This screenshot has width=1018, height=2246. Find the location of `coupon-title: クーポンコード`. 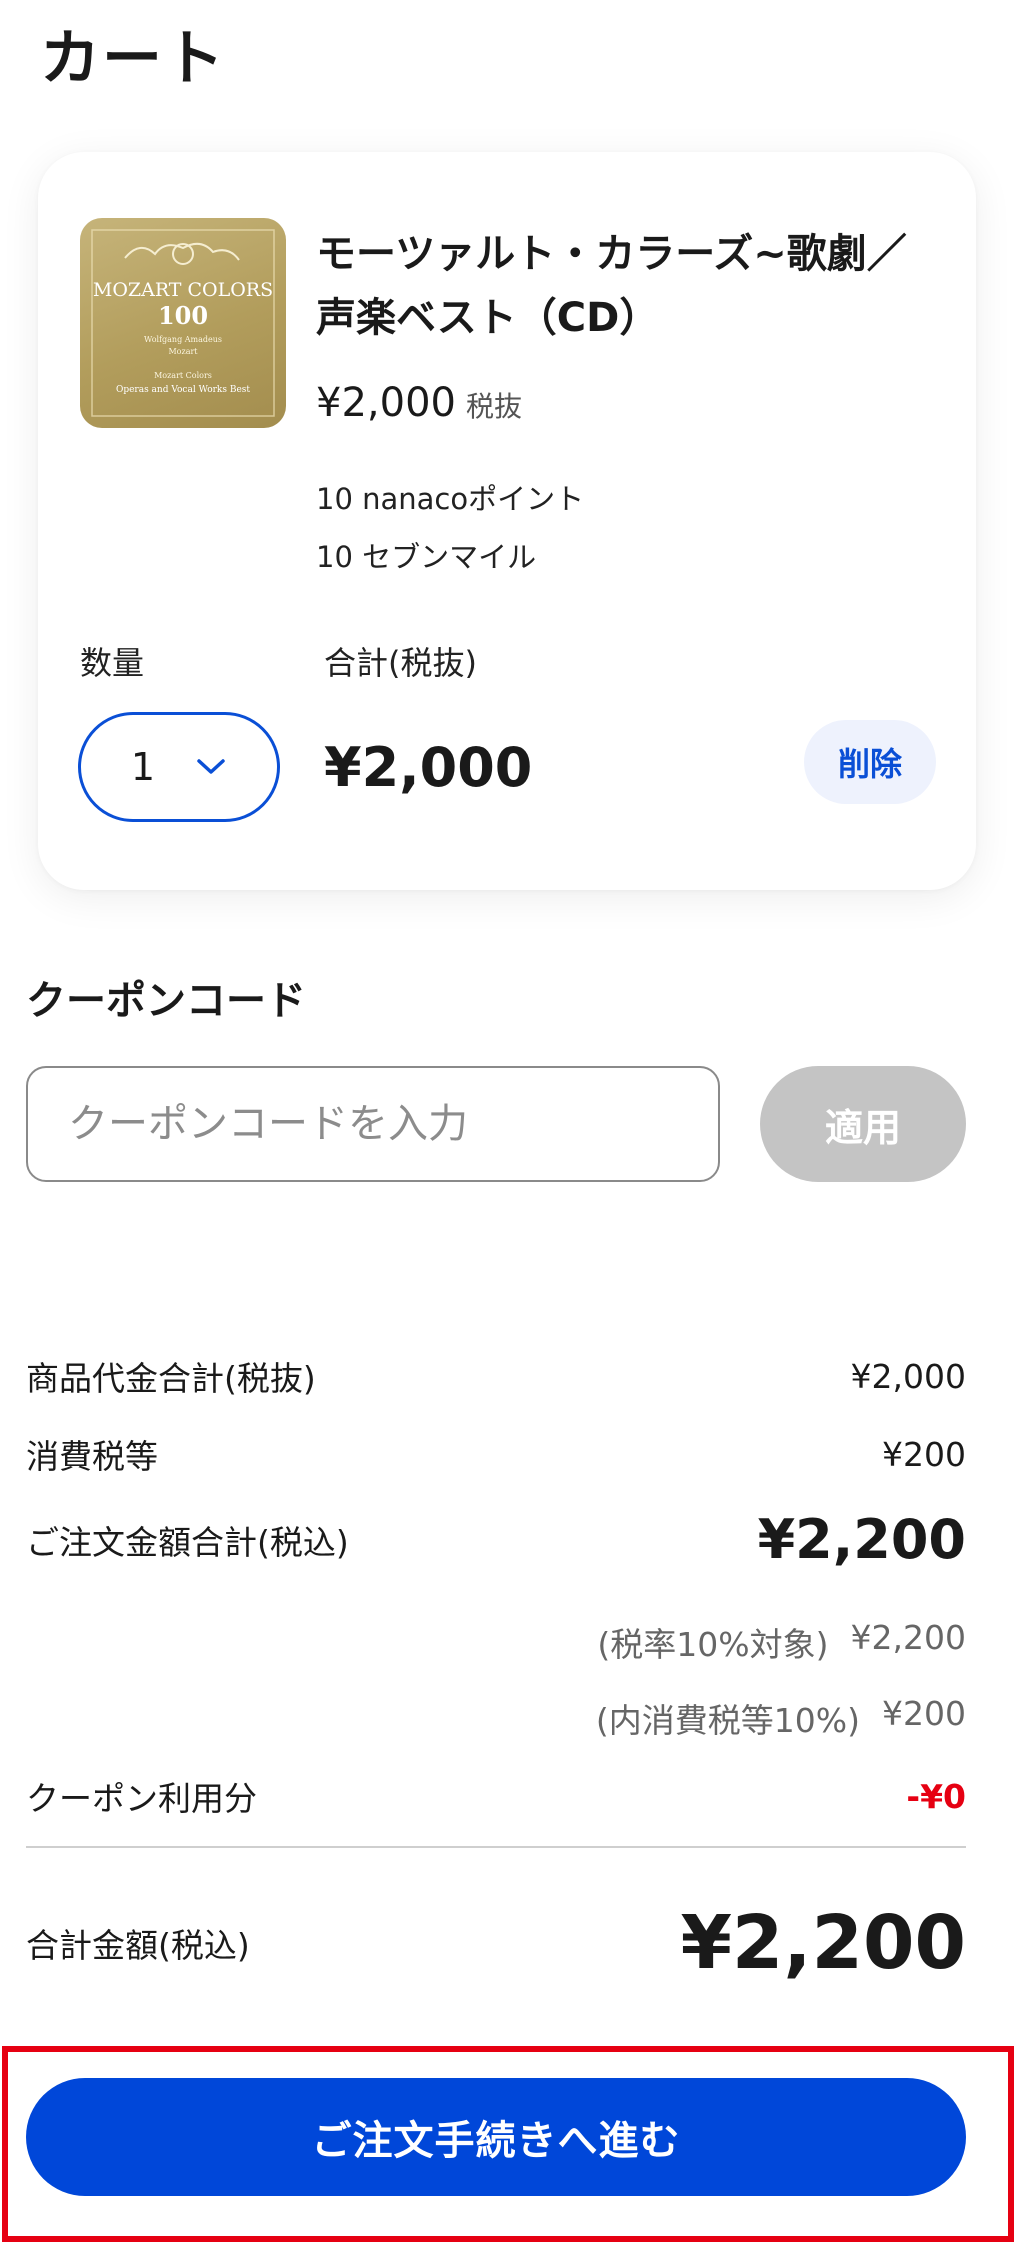

coupon-title: クーポンコード is located at coordinates (166, 1001).